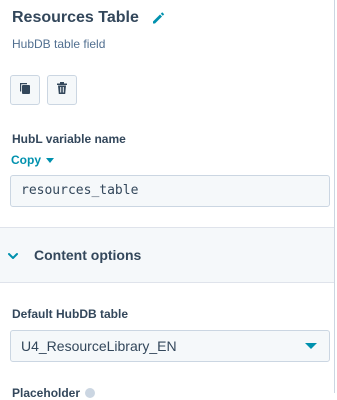 Image resolution: width=337 pixels, height=400 pixels. Describe the element at coordinates (46, 393) in the screenshot. I see `placeholder-label: Placeholder` at that location.